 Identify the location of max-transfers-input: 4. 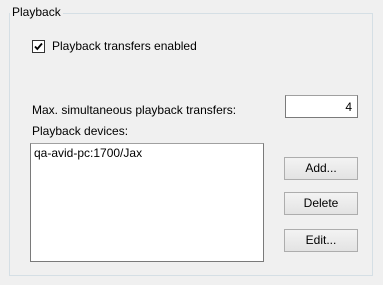
(321, 106).